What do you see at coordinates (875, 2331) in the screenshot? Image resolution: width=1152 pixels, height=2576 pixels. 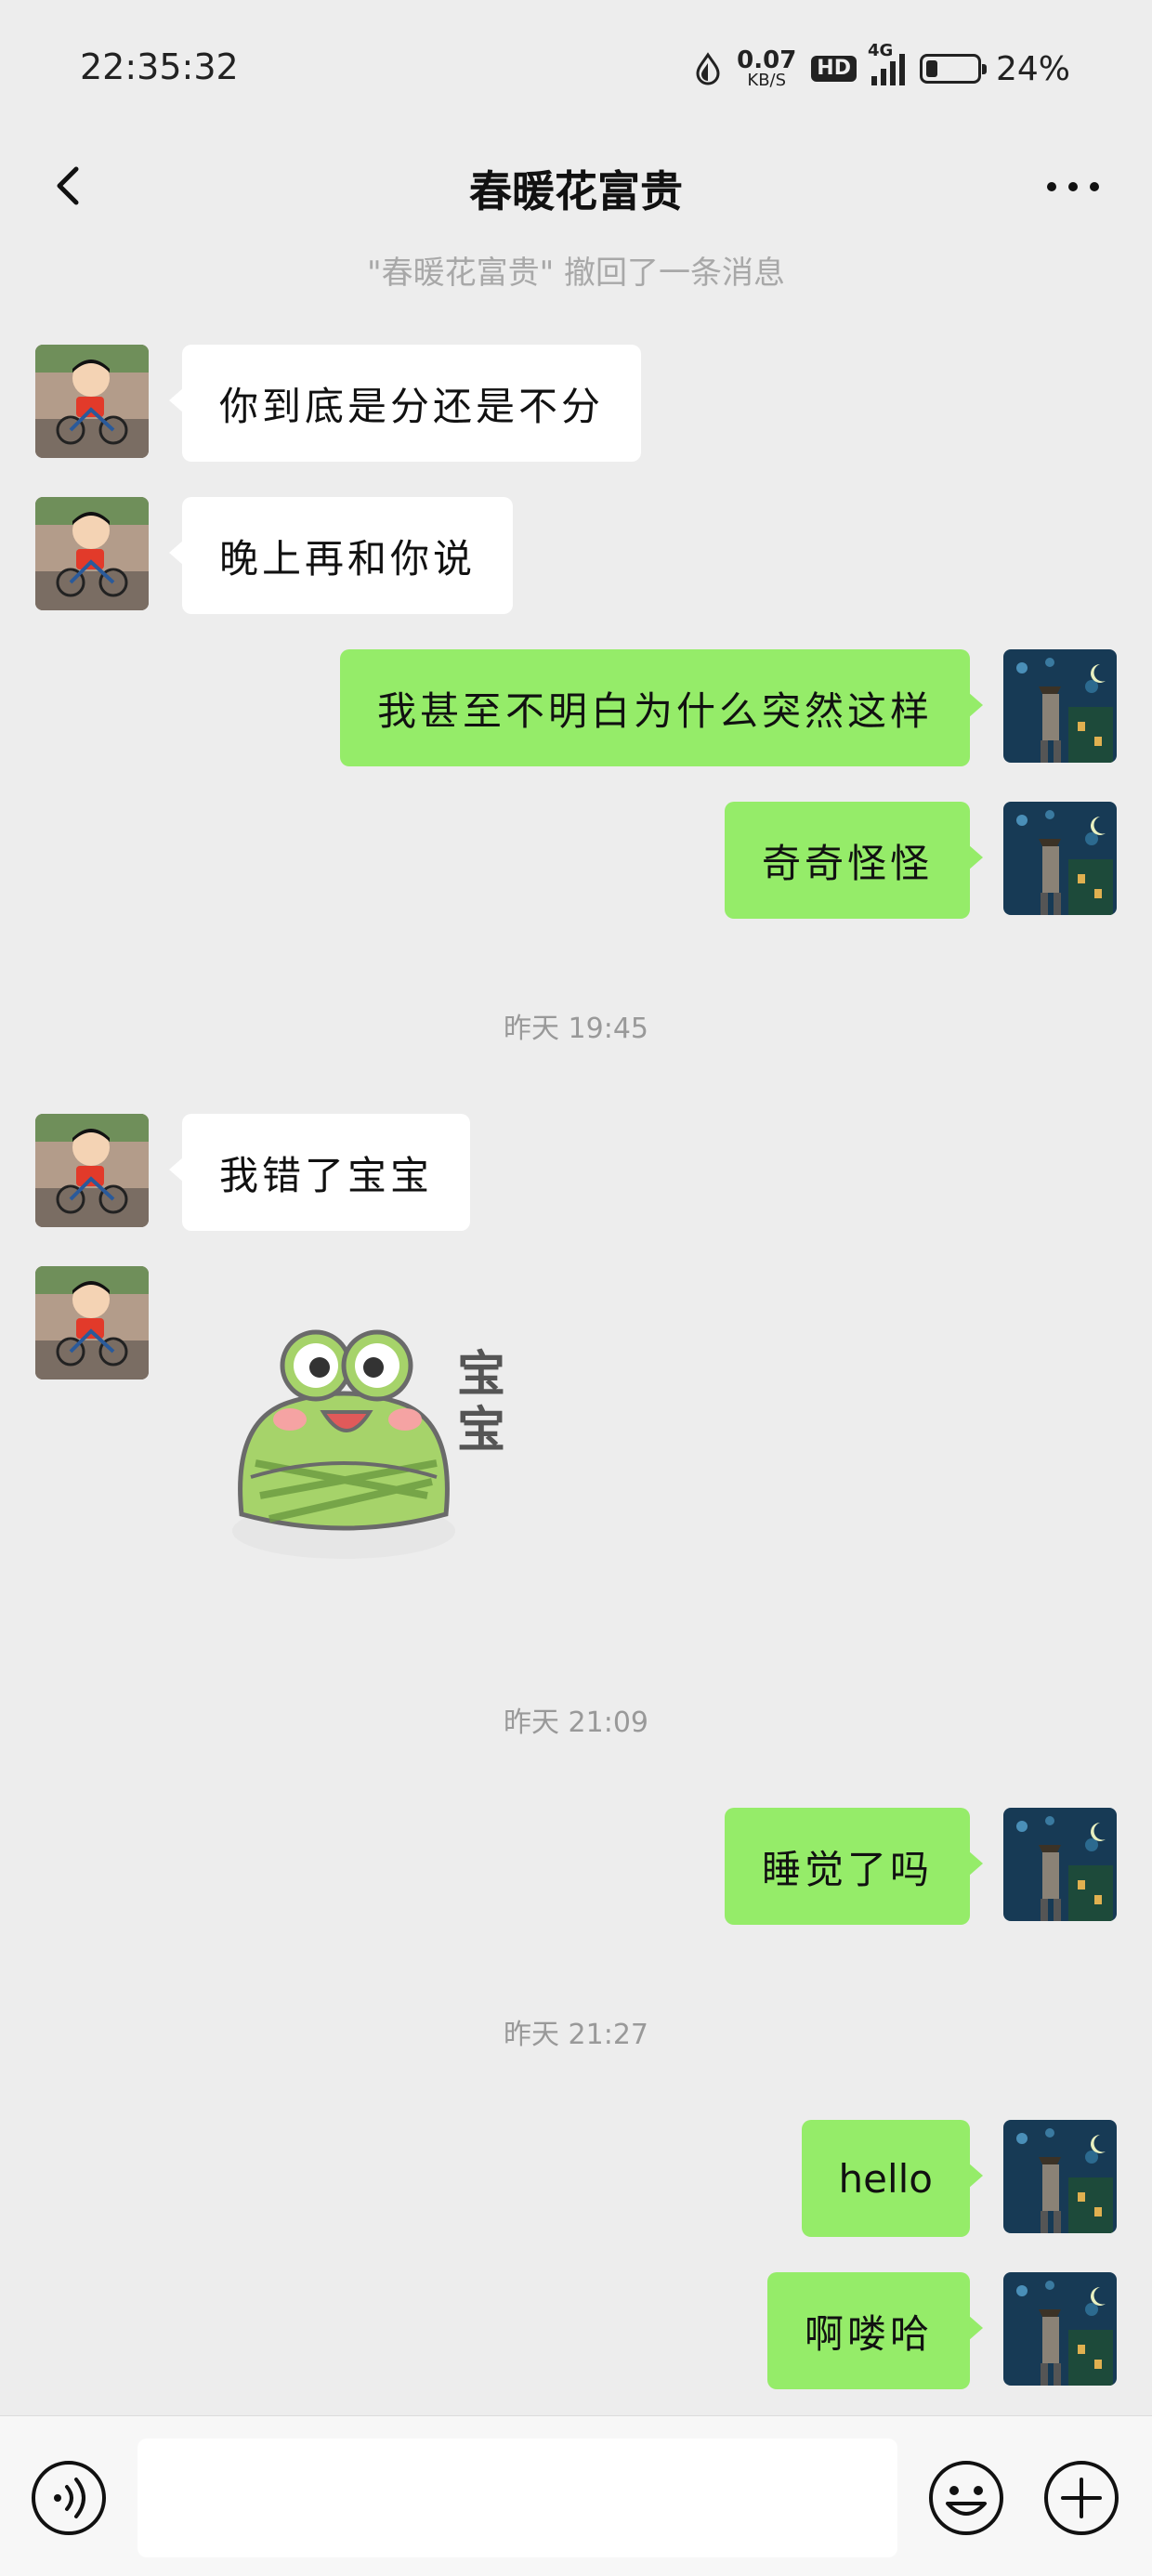 I see `outgoing-message: 啊喽哈` at bounding box center [875, 2331].